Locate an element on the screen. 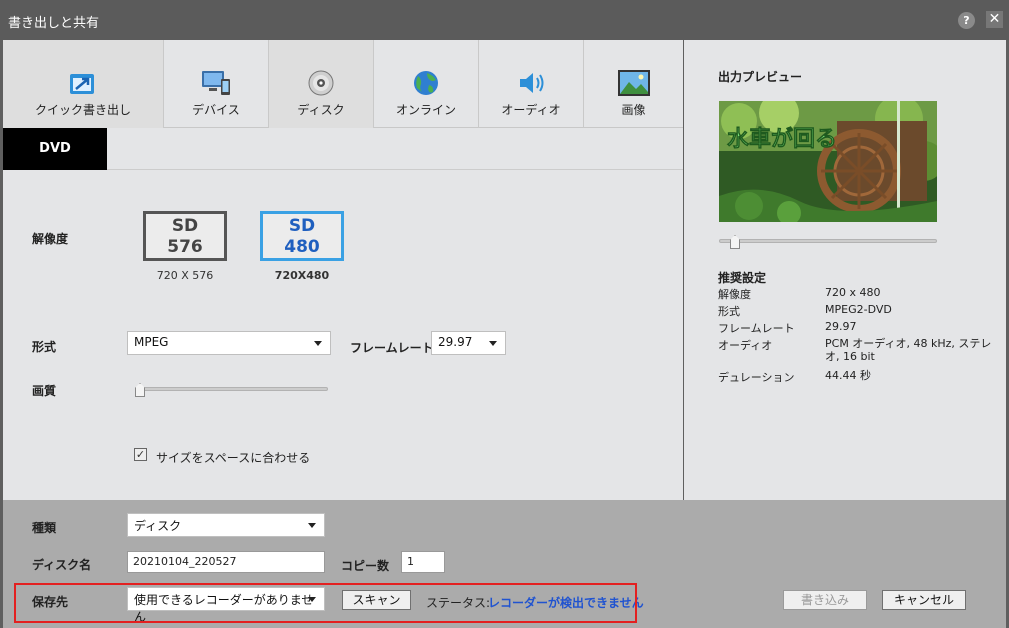 The image size is (1009, 628). help-button: ? is located at coordinates (966, 20).